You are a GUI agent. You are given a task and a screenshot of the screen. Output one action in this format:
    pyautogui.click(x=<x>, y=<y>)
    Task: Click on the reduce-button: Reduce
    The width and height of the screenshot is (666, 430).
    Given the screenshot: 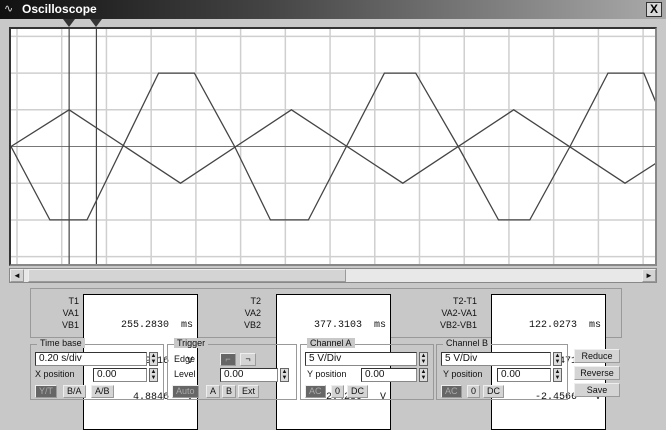 What is the action you would take?
    pyautogui.click(x=597, y=356)
    